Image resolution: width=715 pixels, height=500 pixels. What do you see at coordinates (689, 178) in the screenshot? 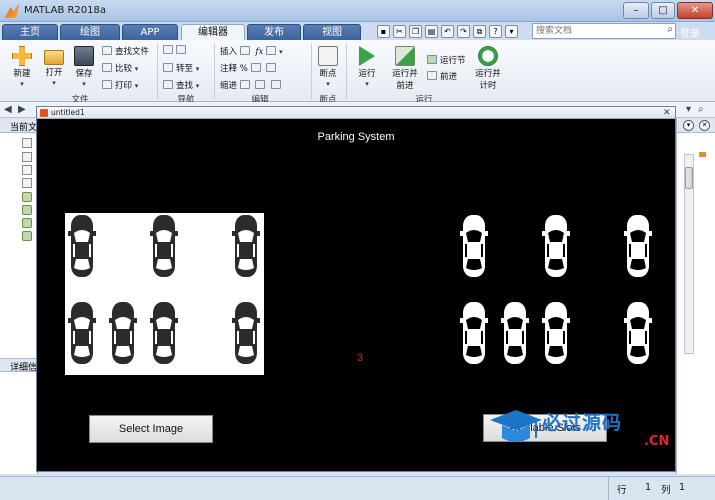
I see `scrollbar-thumb` at bounding box center [689, 178].